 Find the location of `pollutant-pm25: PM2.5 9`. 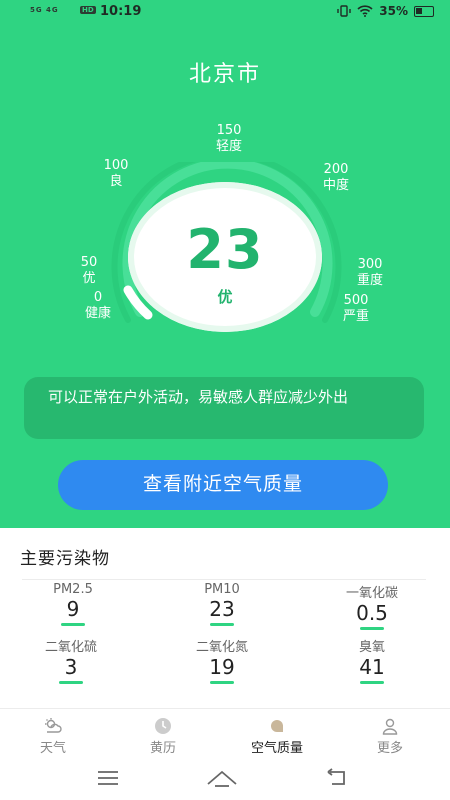

pollutant-pm25: PM2.5 9 is located at coordinates (73, 604).